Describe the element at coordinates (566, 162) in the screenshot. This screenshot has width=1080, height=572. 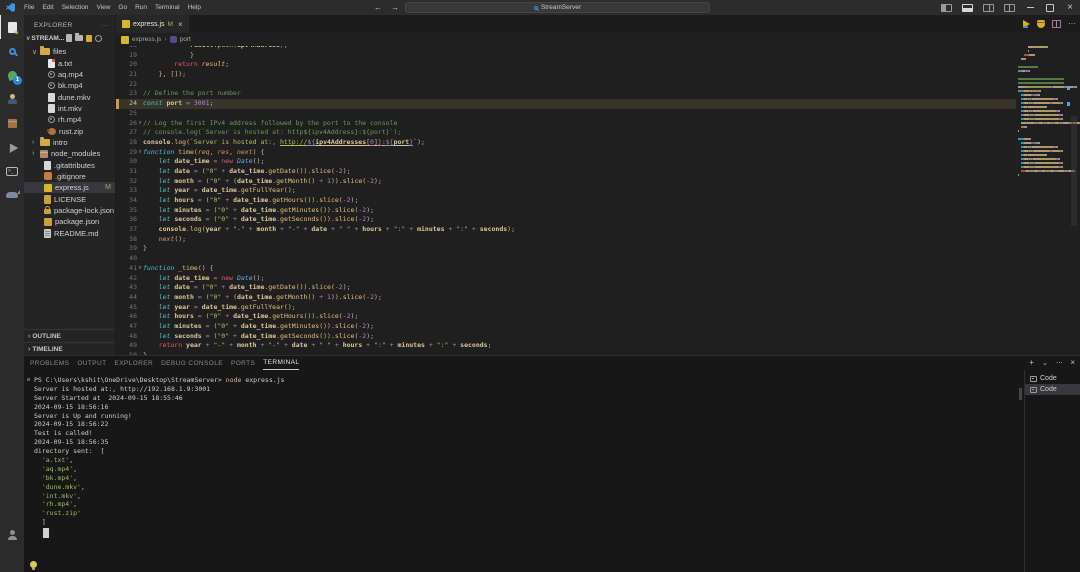
I see `code-line: 30 let date_time = new Date();` at that location.